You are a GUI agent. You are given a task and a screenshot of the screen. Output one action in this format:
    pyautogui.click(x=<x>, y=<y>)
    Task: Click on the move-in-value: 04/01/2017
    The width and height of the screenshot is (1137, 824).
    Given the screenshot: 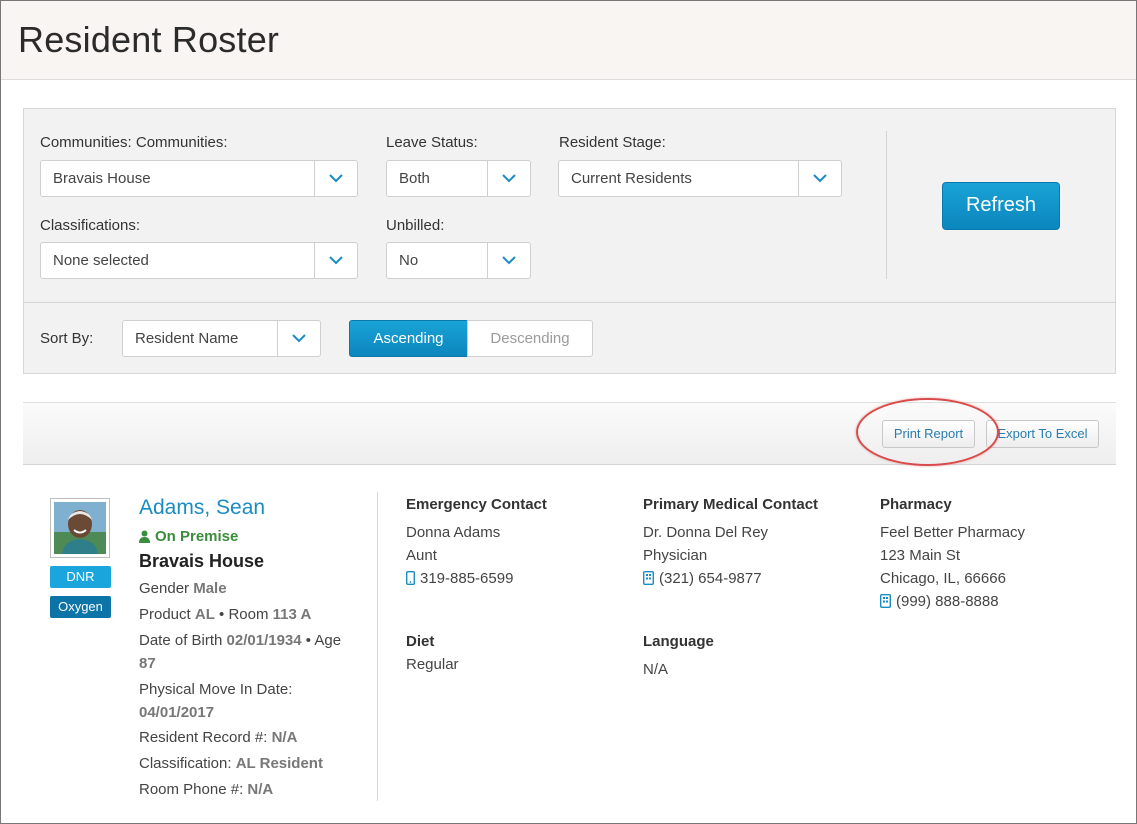 What is the action you would take?
    pyautogui.click(x=177, y=712)
    